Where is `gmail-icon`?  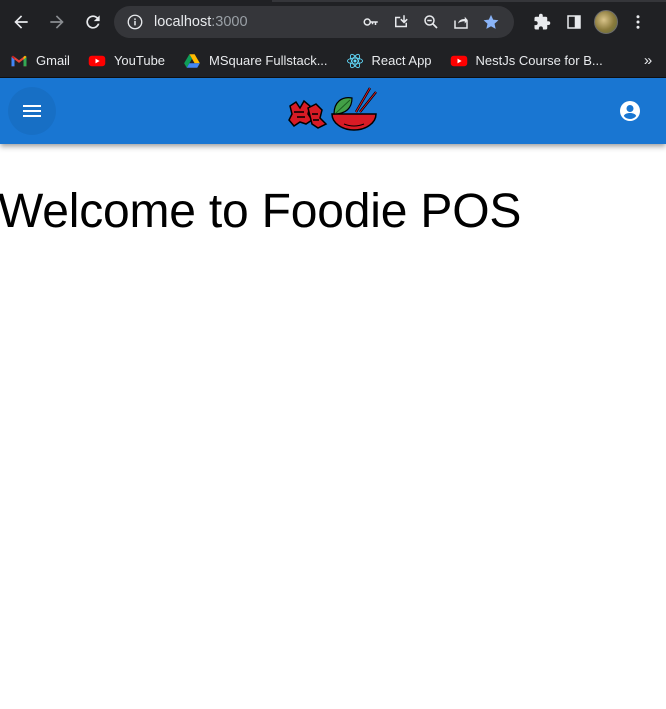 gmail-icon is located at coordinates (19, 60).